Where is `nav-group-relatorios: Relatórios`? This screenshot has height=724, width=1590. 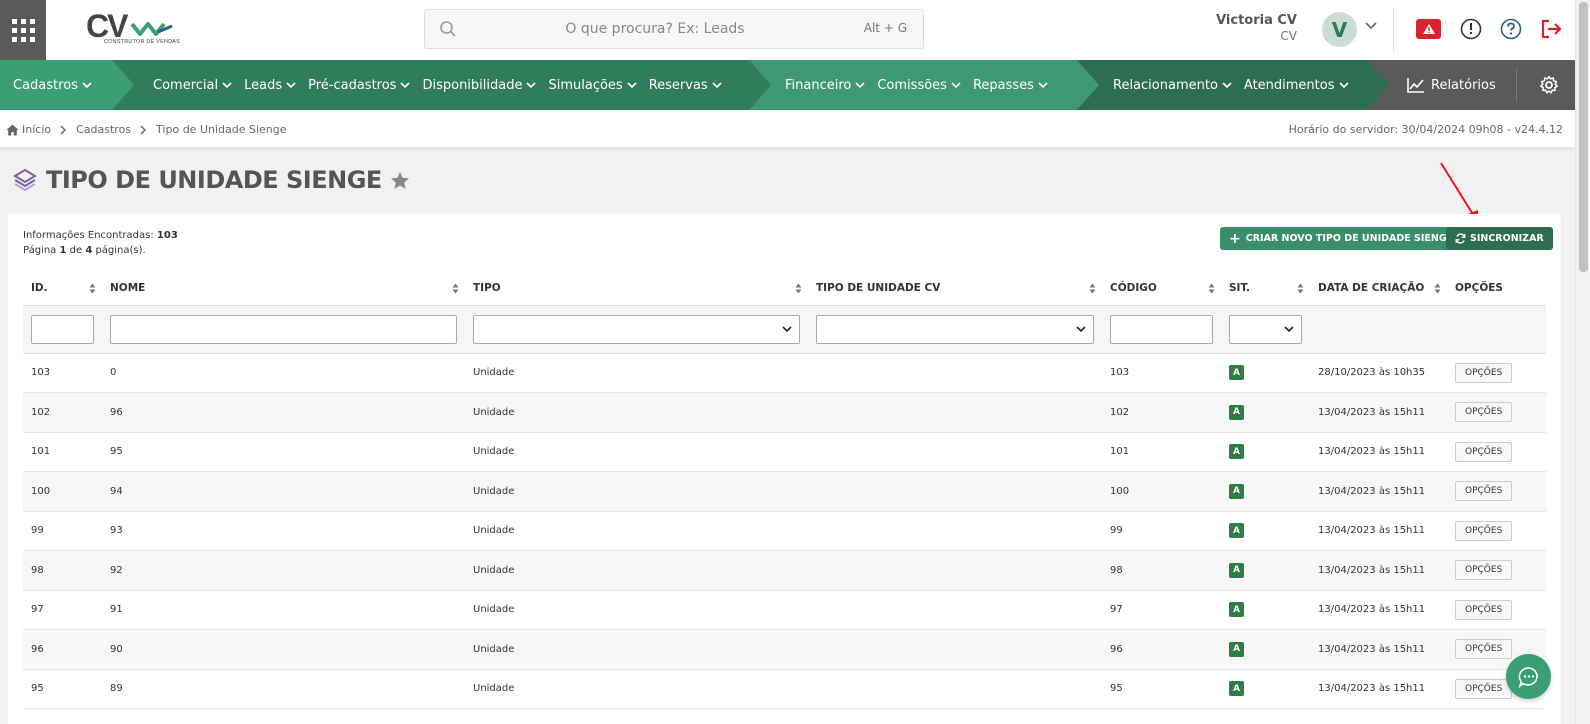
nav-group-relatorios: Relatórios is located at coordinates (1471, 85).